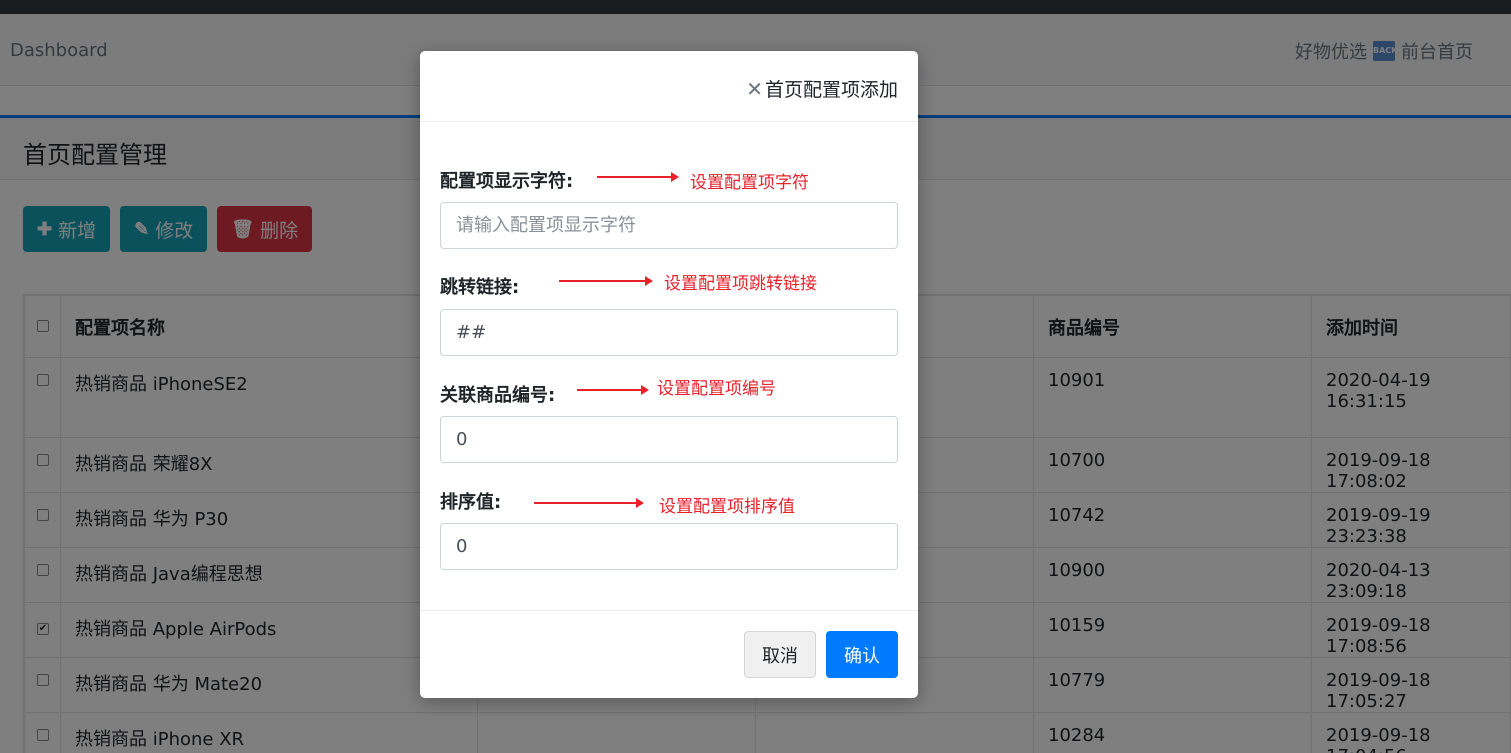 The height and width of the screenshot is (753, 1511). I want to click on sort-value-input, so click(669, 546).